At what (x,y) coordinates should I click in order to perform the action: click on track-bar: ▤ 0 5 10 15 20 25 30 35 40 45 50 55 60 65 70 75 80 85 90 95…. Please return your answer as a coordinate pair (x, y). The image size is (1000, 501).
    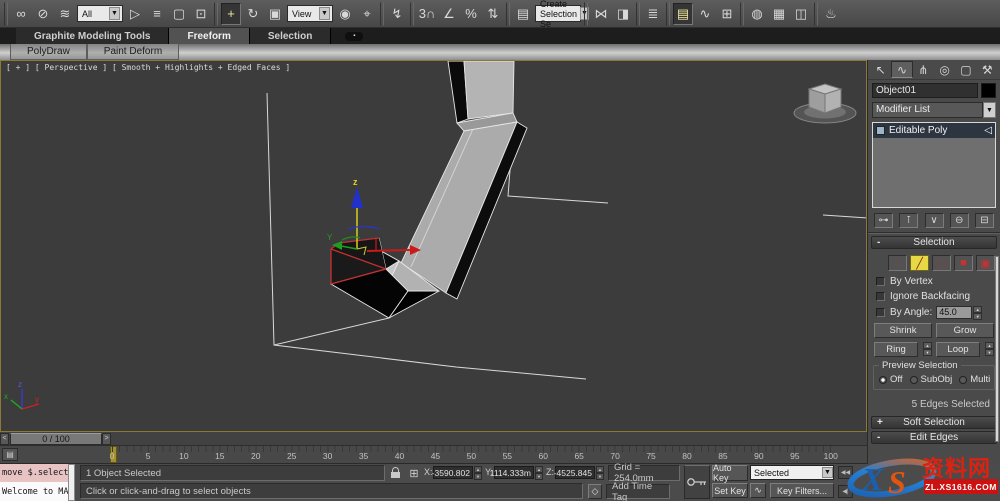
    Looking at the image, I should click on (433, 455).